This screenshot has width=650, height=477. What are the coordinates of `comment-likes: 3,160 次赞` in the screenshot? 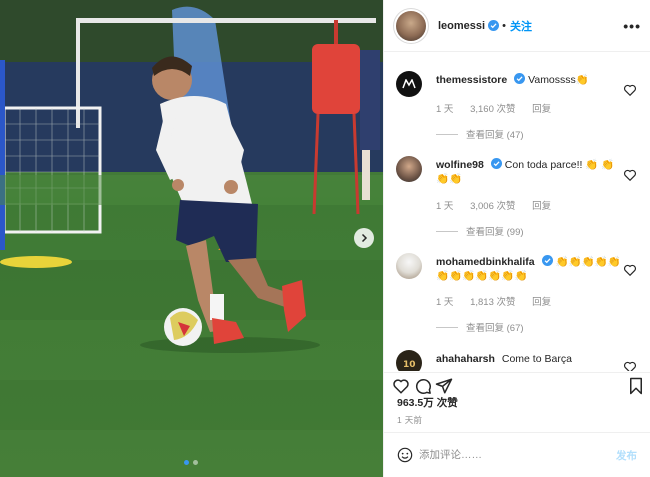 It's located at (492, 109).